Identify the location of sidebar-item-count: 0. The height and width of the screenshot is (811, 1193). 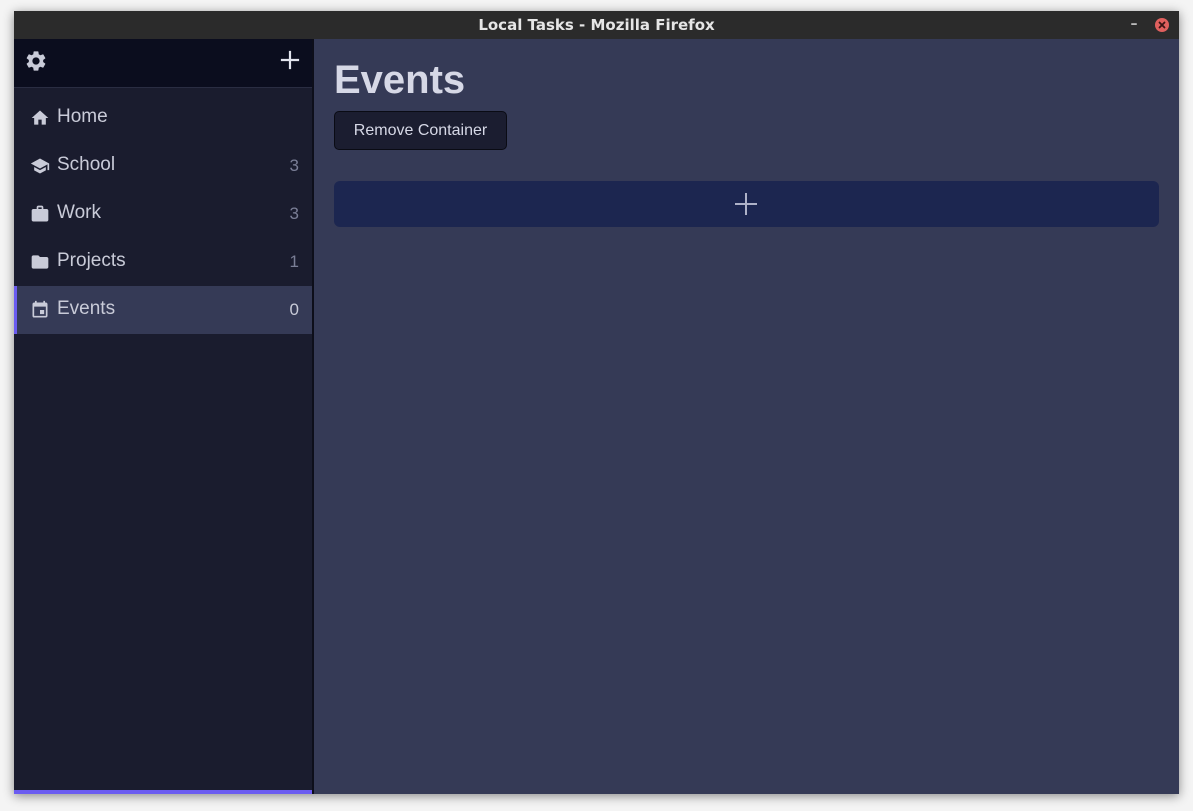
(294, 309).